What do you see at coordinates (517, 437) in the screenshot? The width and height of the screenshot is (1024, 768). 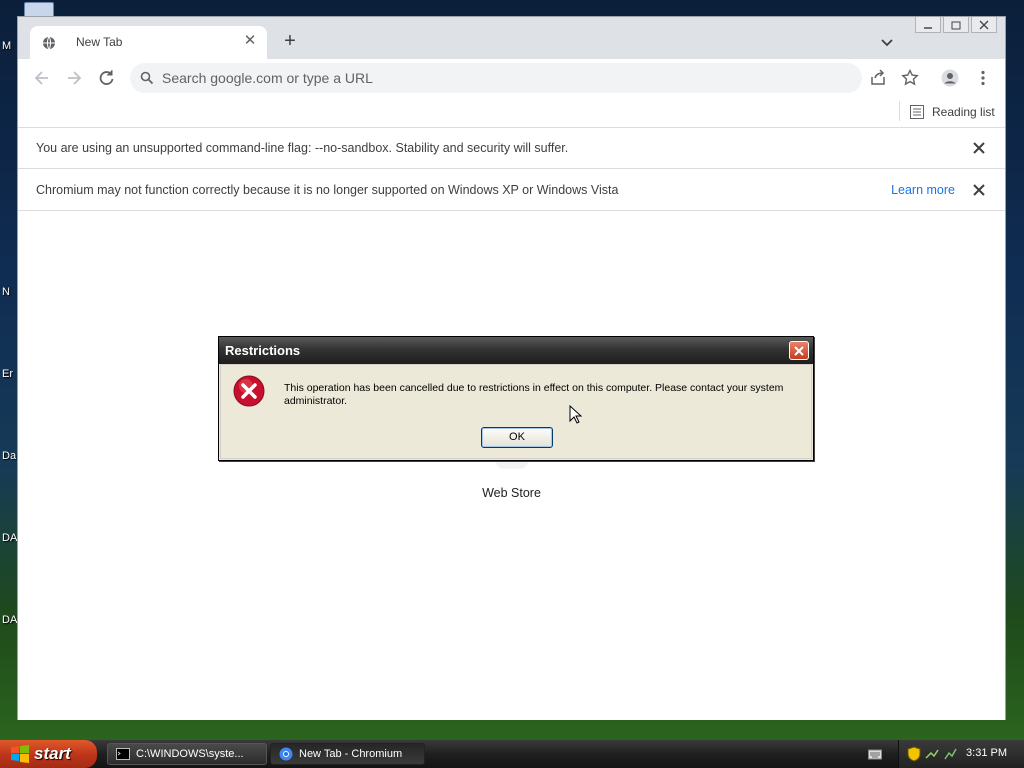 I see `ok-button: OK` at bounding box center [517, 437].